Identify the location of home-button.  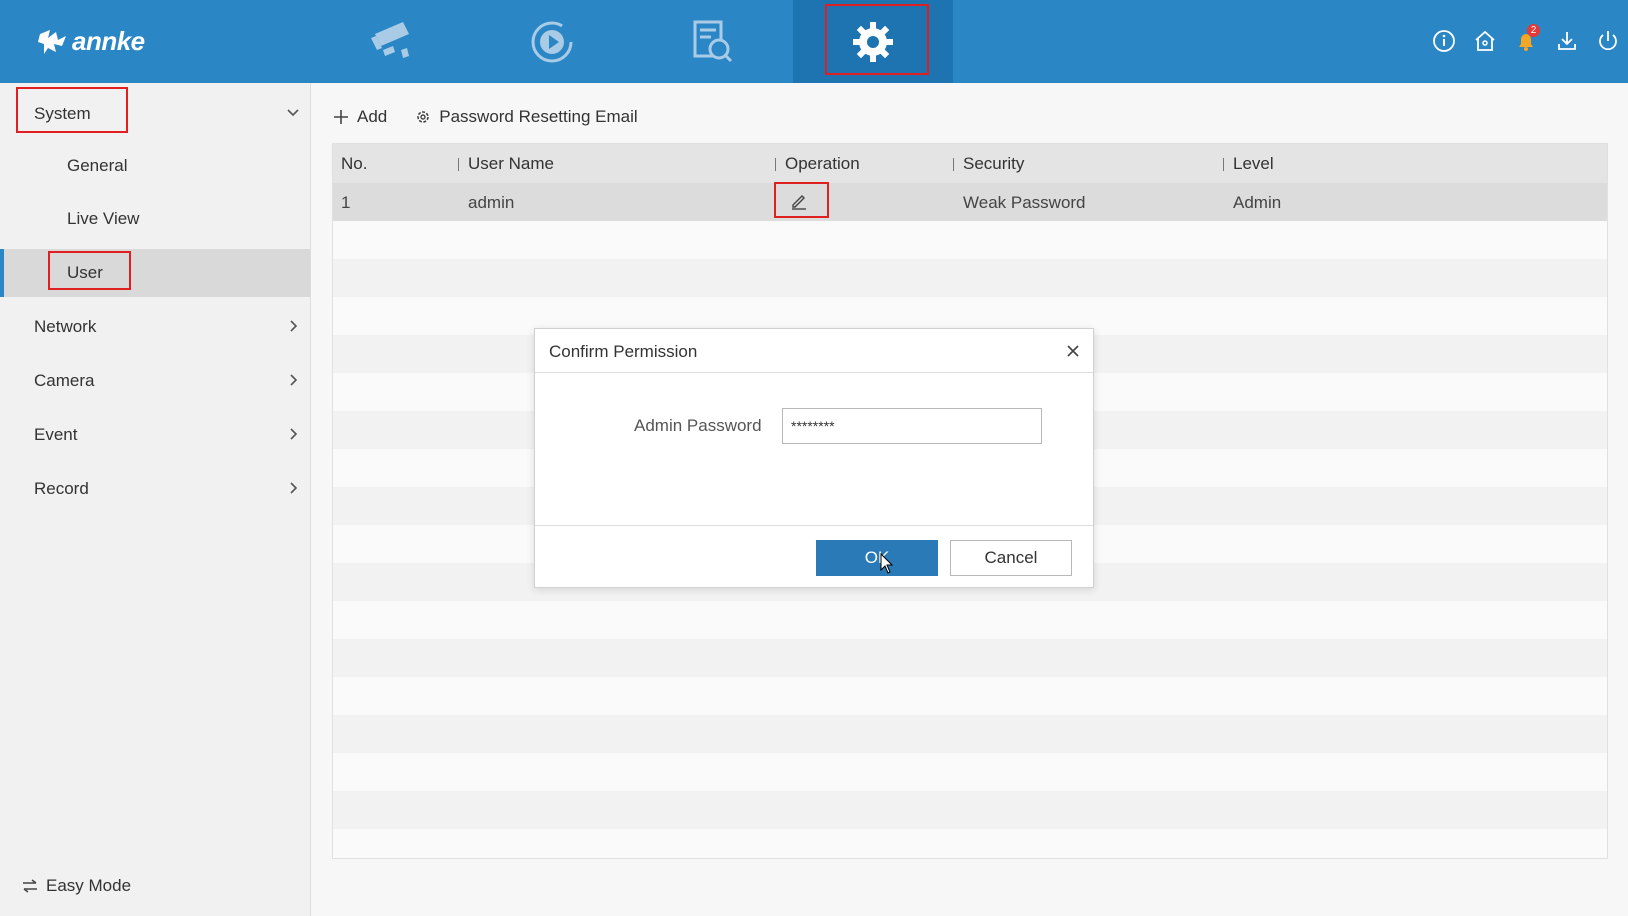
(1485, 41).